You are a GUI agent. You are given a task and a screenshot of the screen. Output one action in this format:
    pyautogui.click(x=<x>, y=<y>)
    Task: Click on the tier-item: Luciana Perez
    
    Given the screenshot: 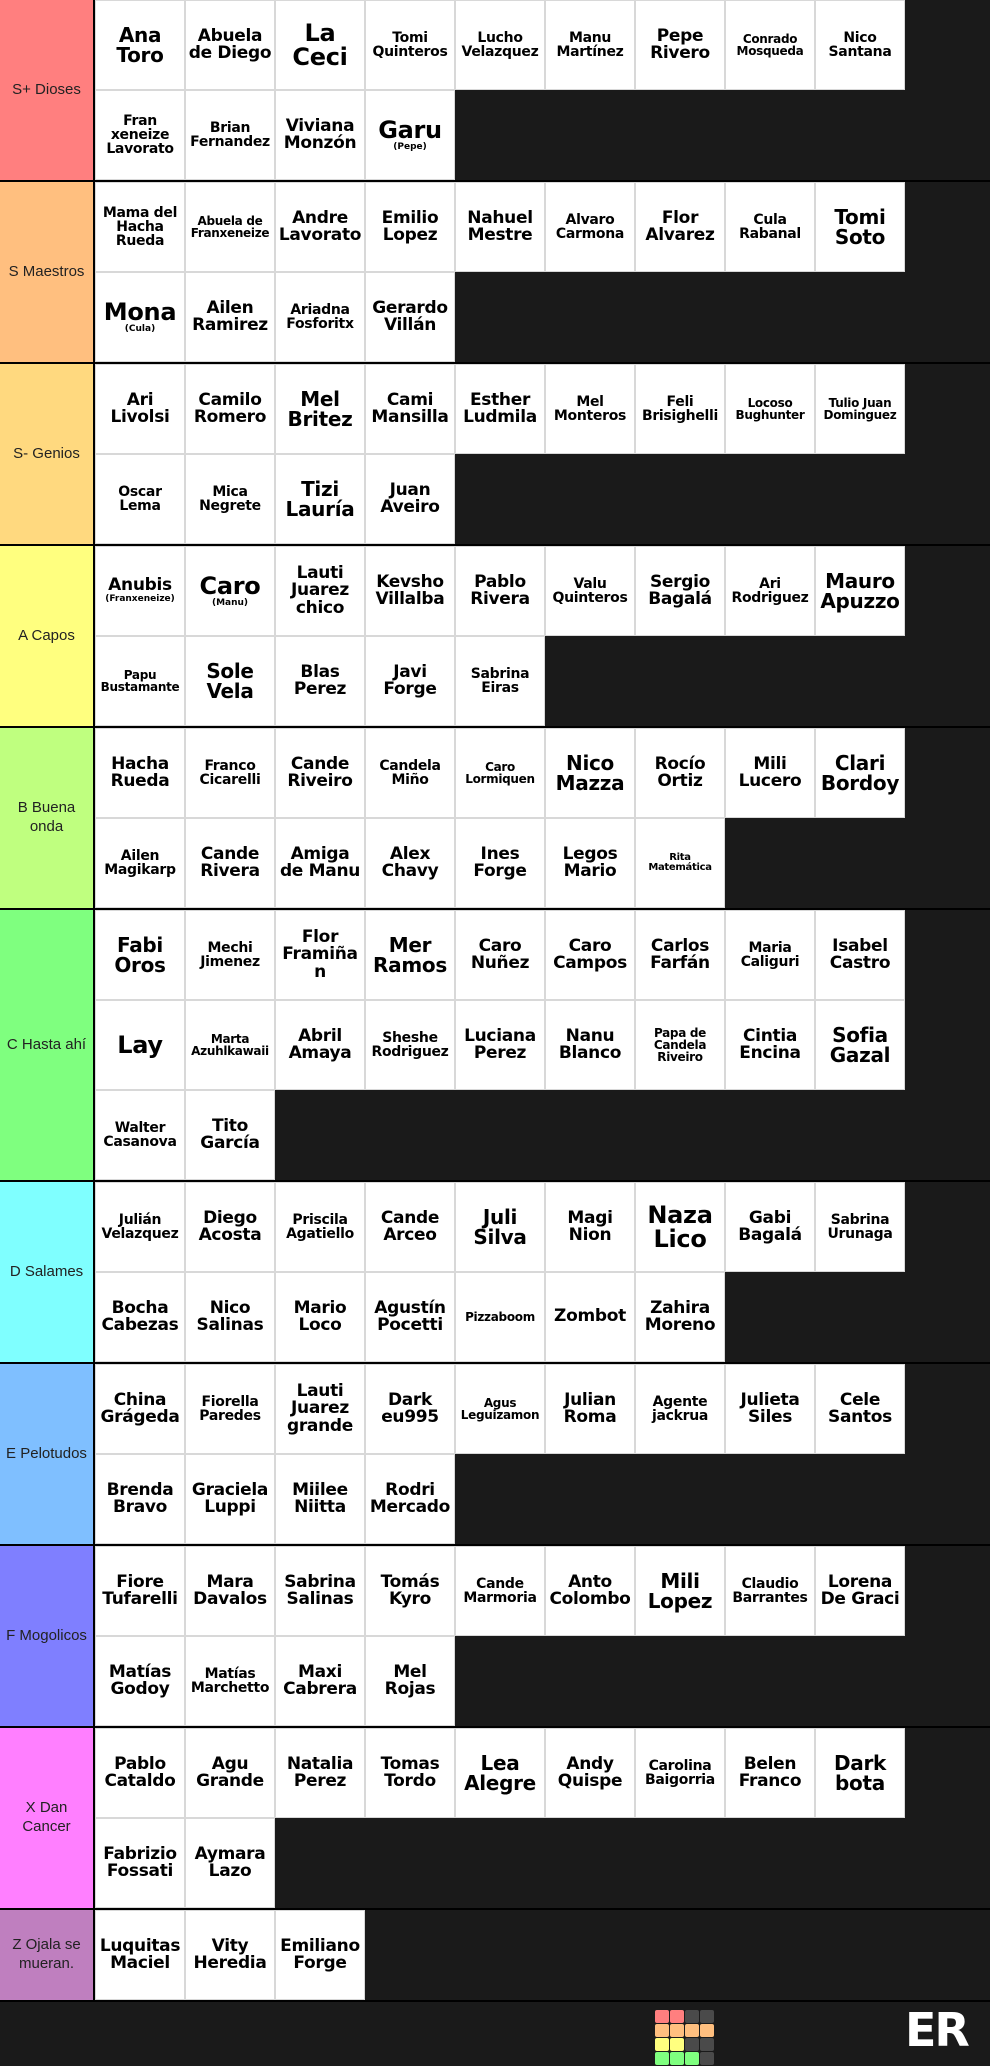 What is the action you would take?
    pyautogui.click(x=500, y=1045)
    